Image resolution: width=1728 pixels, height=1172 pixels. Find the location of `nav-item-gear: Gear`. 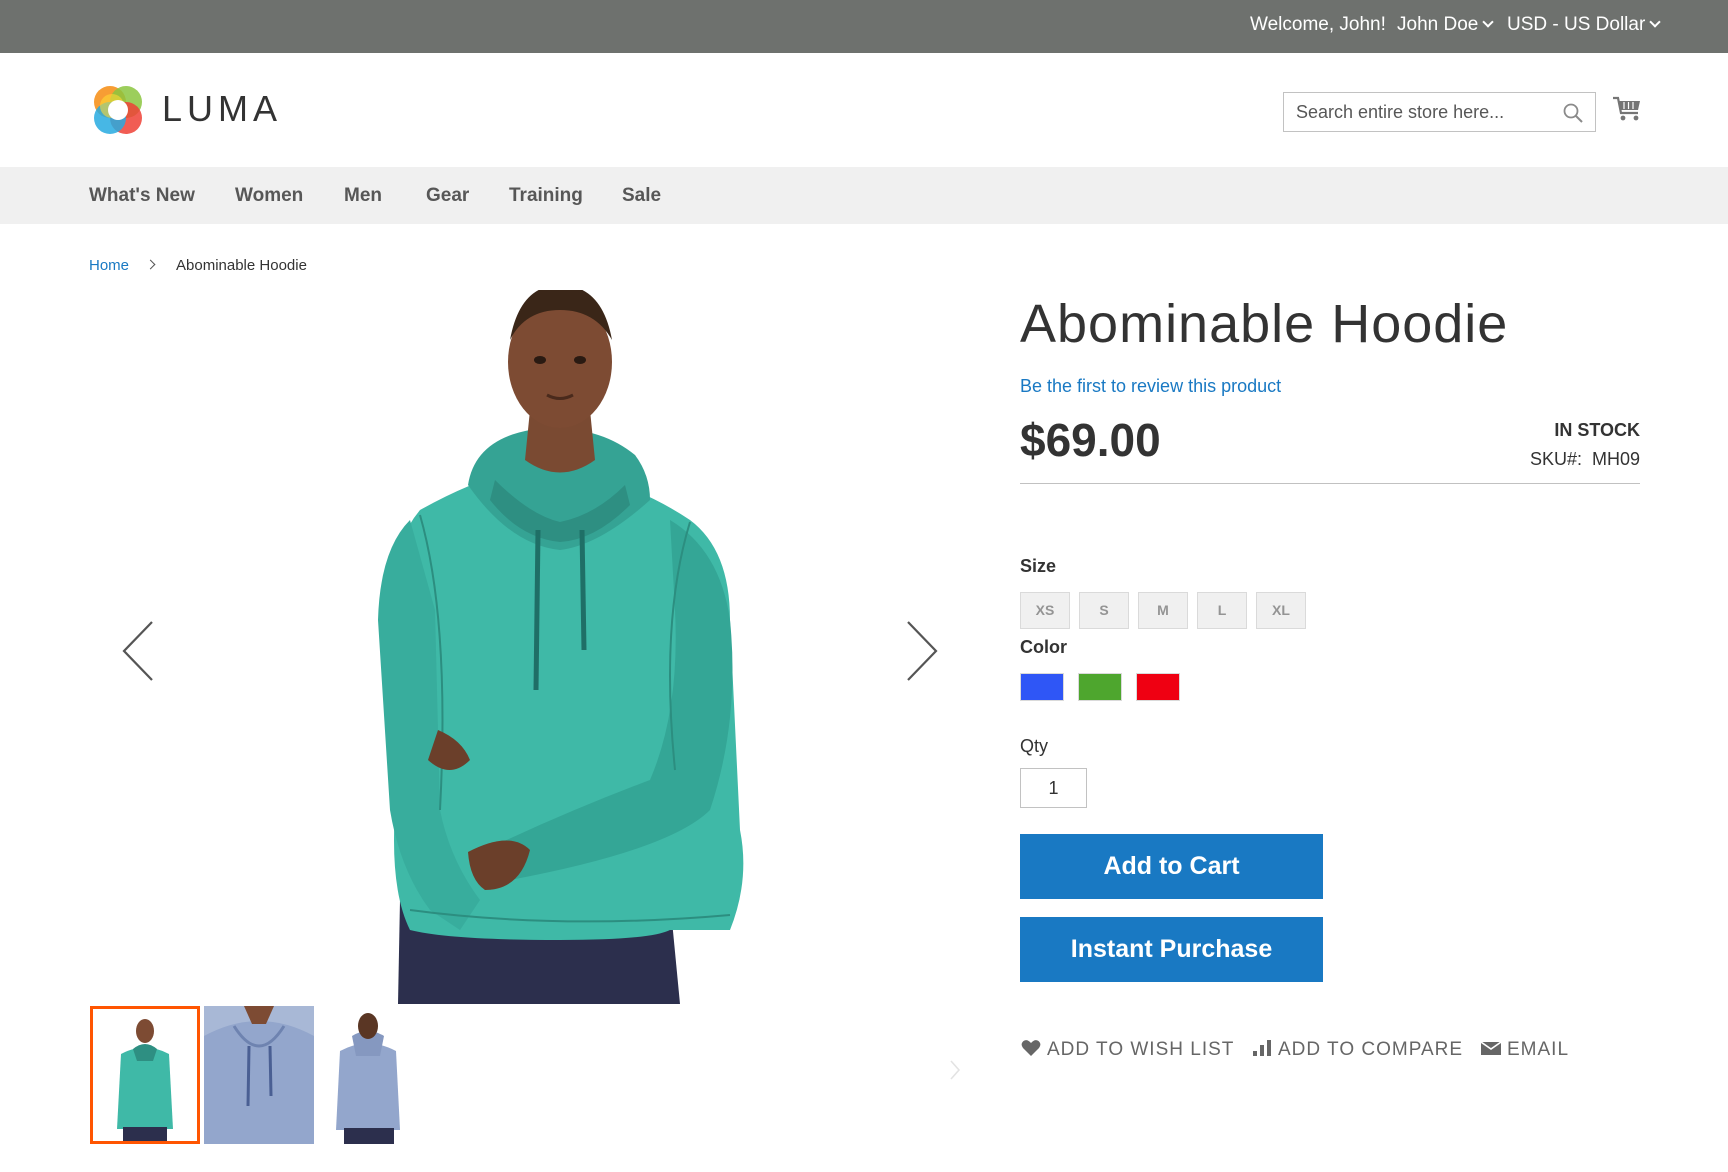

nav-item-gear: Gear is located at coordinates (447, 196).